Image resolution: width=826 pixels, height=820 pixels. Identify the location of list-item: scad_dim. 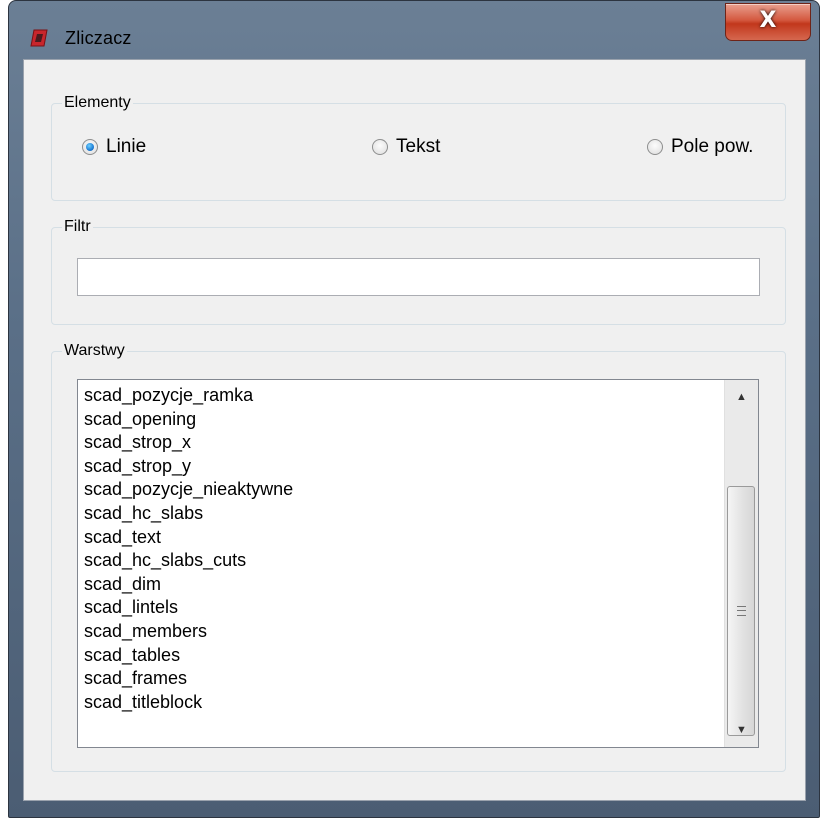
(188, 585).